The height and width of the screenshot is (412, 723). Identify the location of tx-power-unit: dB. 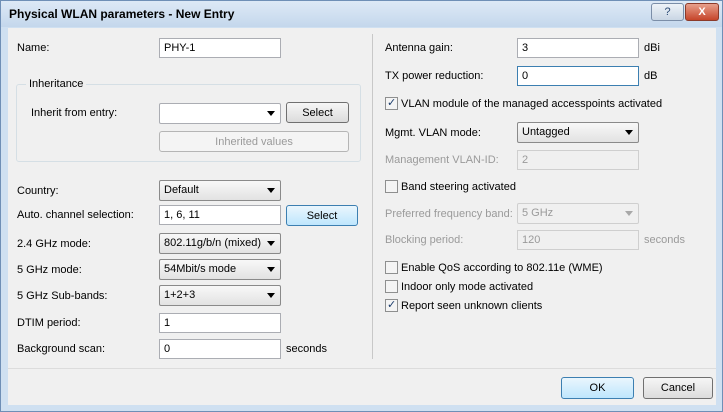
(651, 76).